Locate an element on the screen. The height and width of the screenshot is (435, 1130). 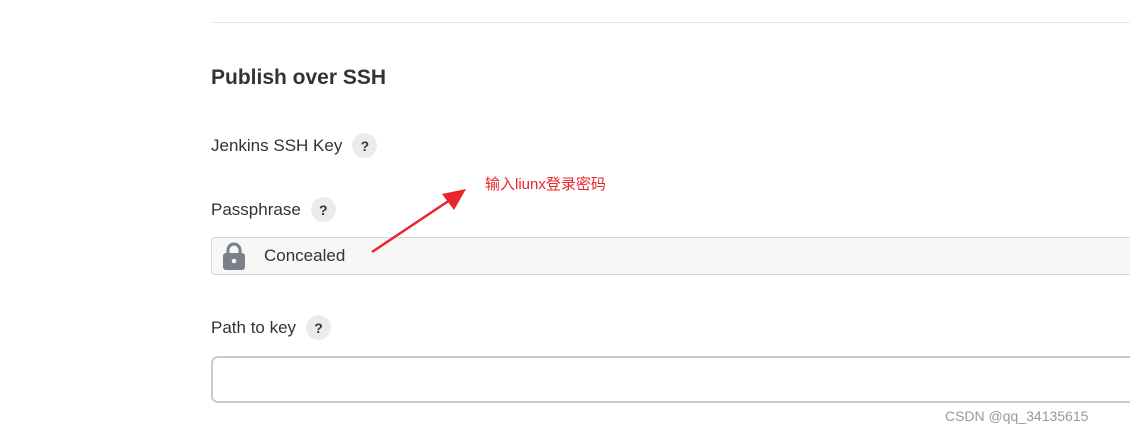
path-to-key-input is located at coordinates (670, 379).